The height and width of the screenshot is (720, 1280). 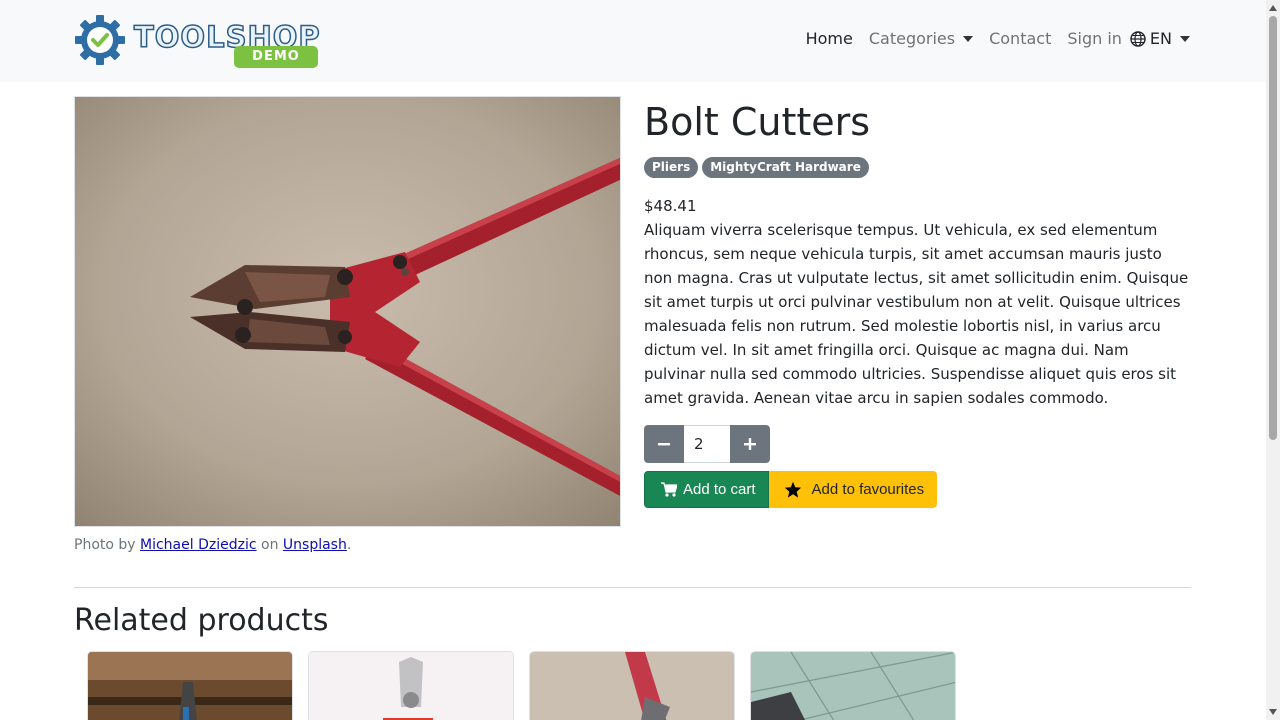 What do you see at coordinates (315, 545) in the screenshot?
I see `unsplash-link: Unsplash` at bounding box center [315, 545].